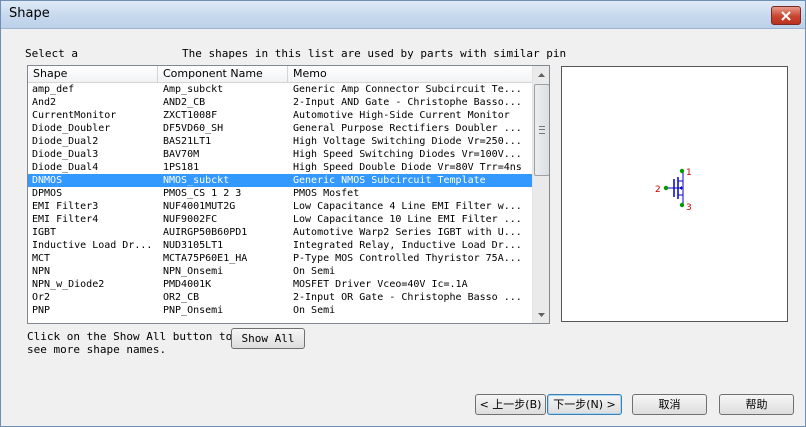 Image resolution: width=806 pixels, height=427 pixels. What do you see at coordinates (280, 193) in the screenshot?
I see `table-row: DPMOS PMOS_CS 1 2 3 PMOS Mosfet` at bounding box center [280, 193].